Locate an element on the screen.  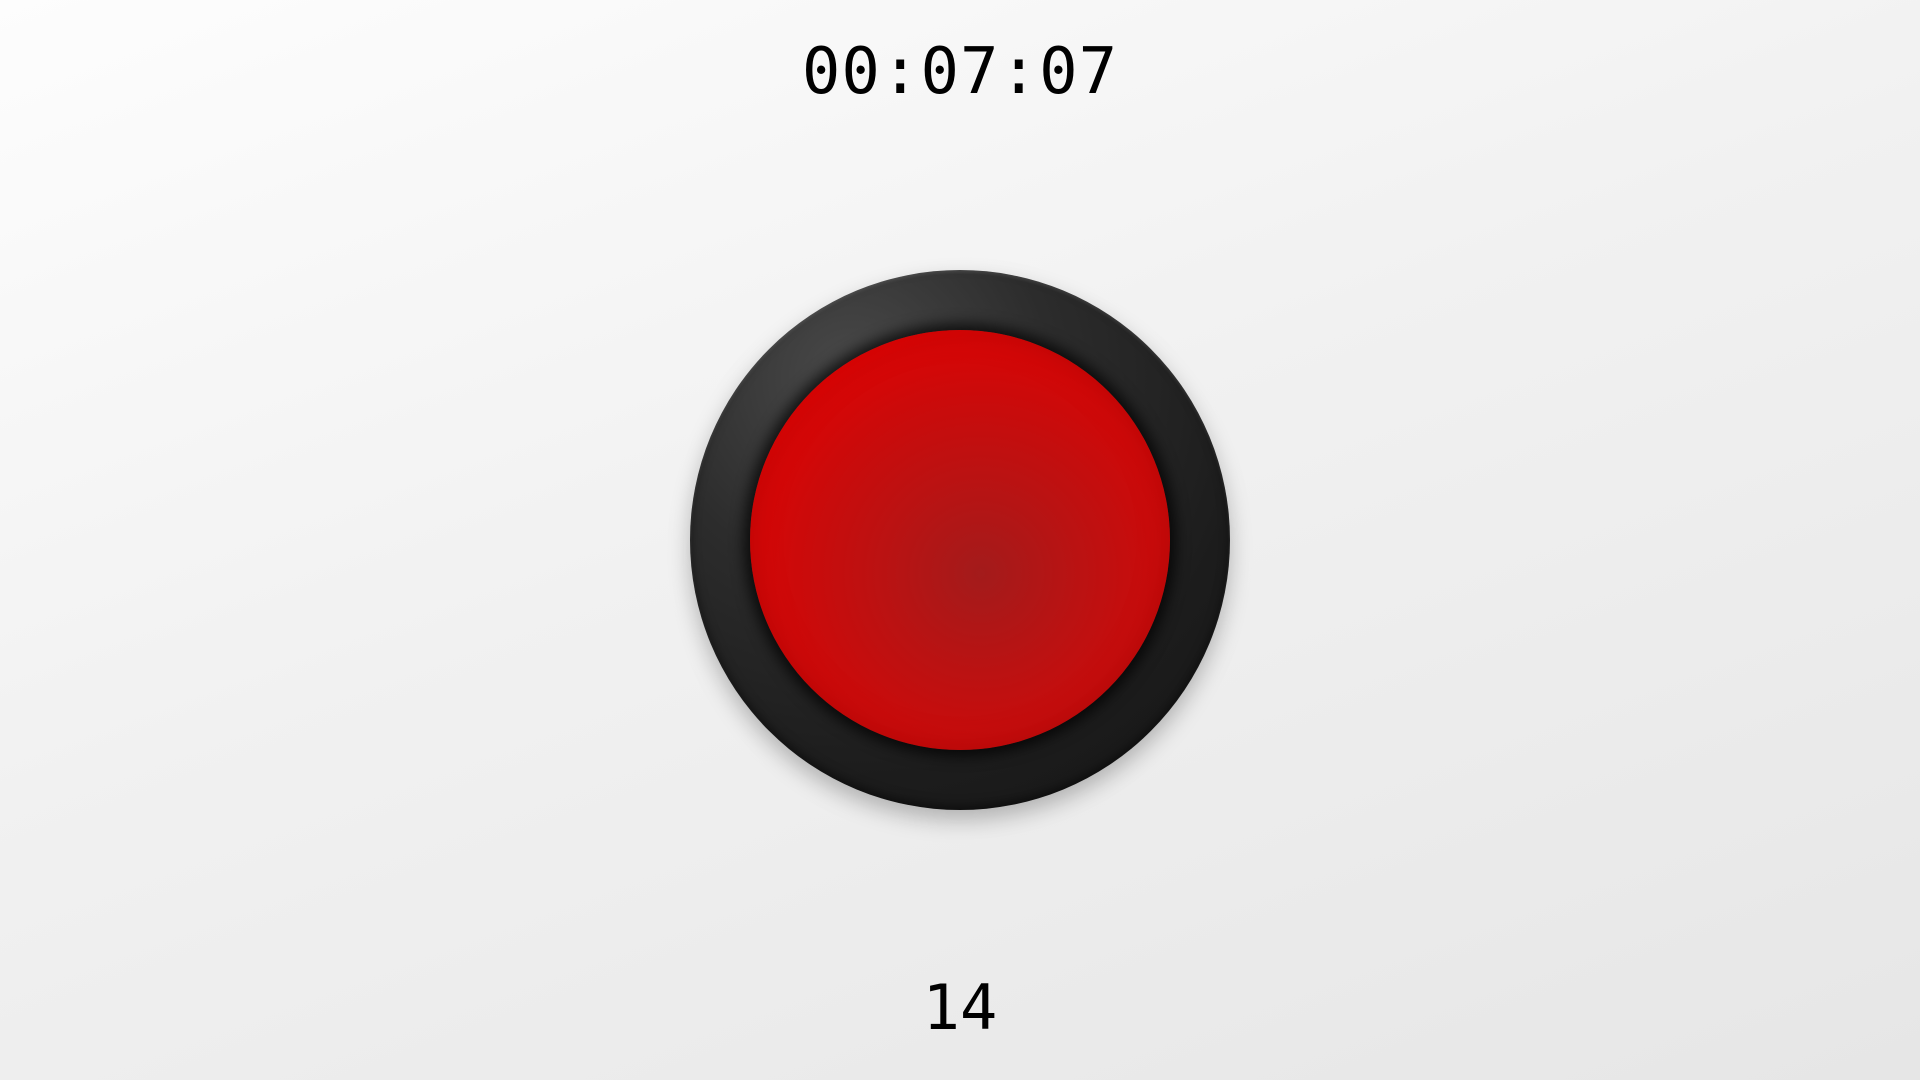
button-cap is located at coordinates (960, 540).